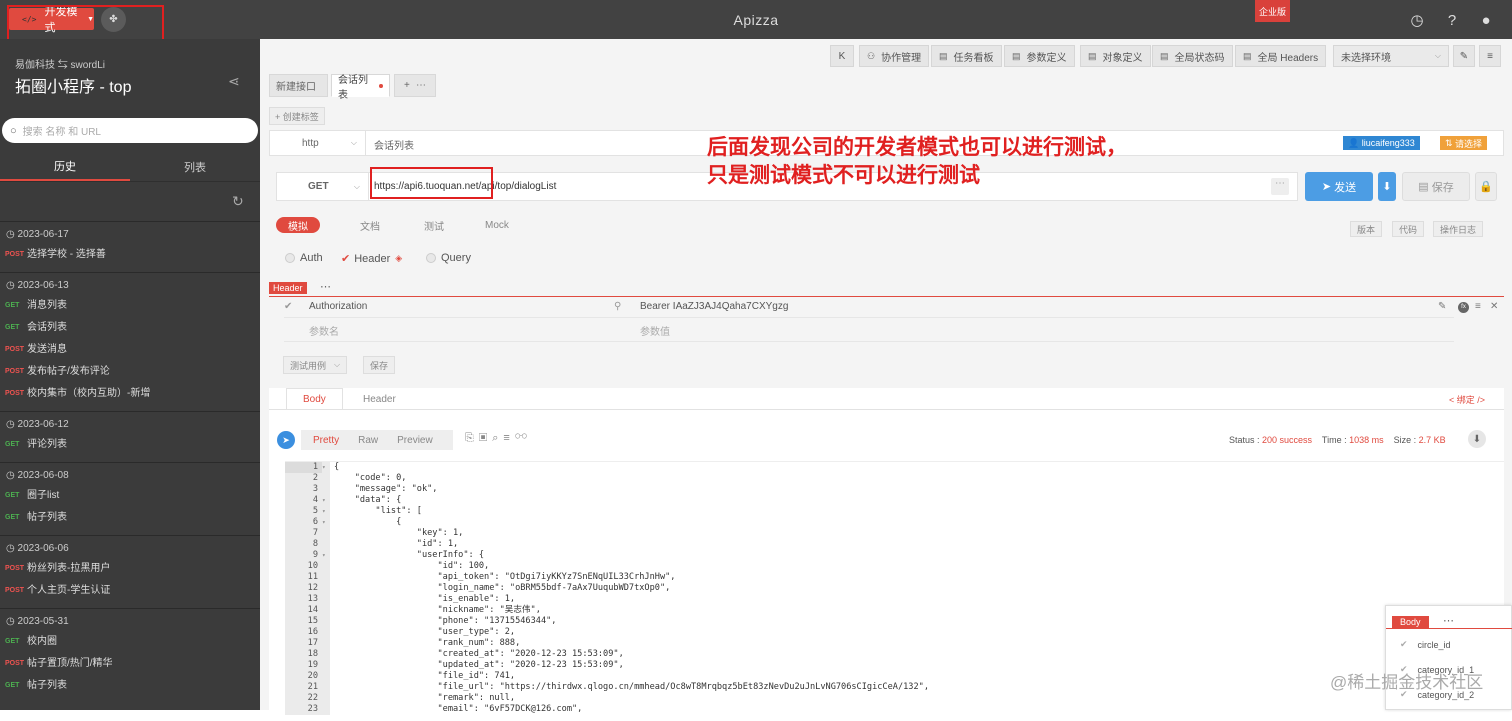  Describe the element at coordinates (130, 372) in the screenshot. I see `history-item: POST 发布帖子/发布评论` at that location.